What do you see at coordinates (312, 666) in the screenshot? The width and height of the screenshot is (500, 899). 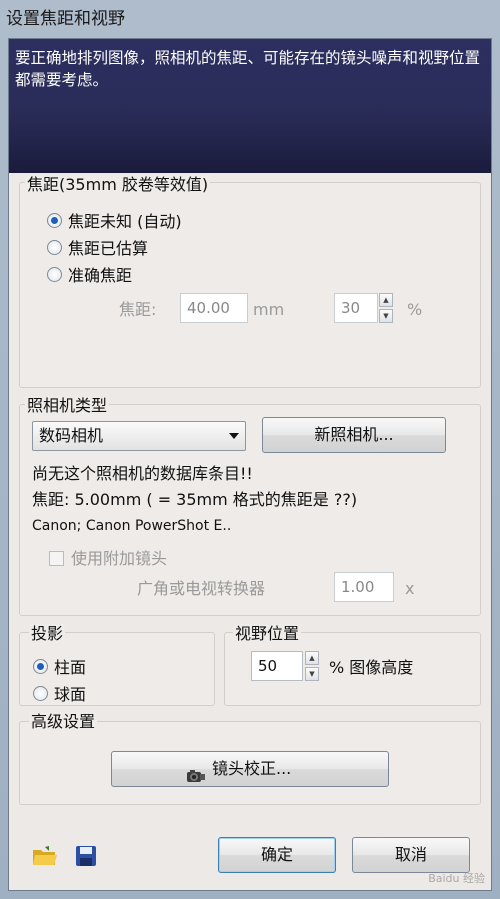 I see `view-position-spinner: ▲ ▼` at bounding box center [312, 666].